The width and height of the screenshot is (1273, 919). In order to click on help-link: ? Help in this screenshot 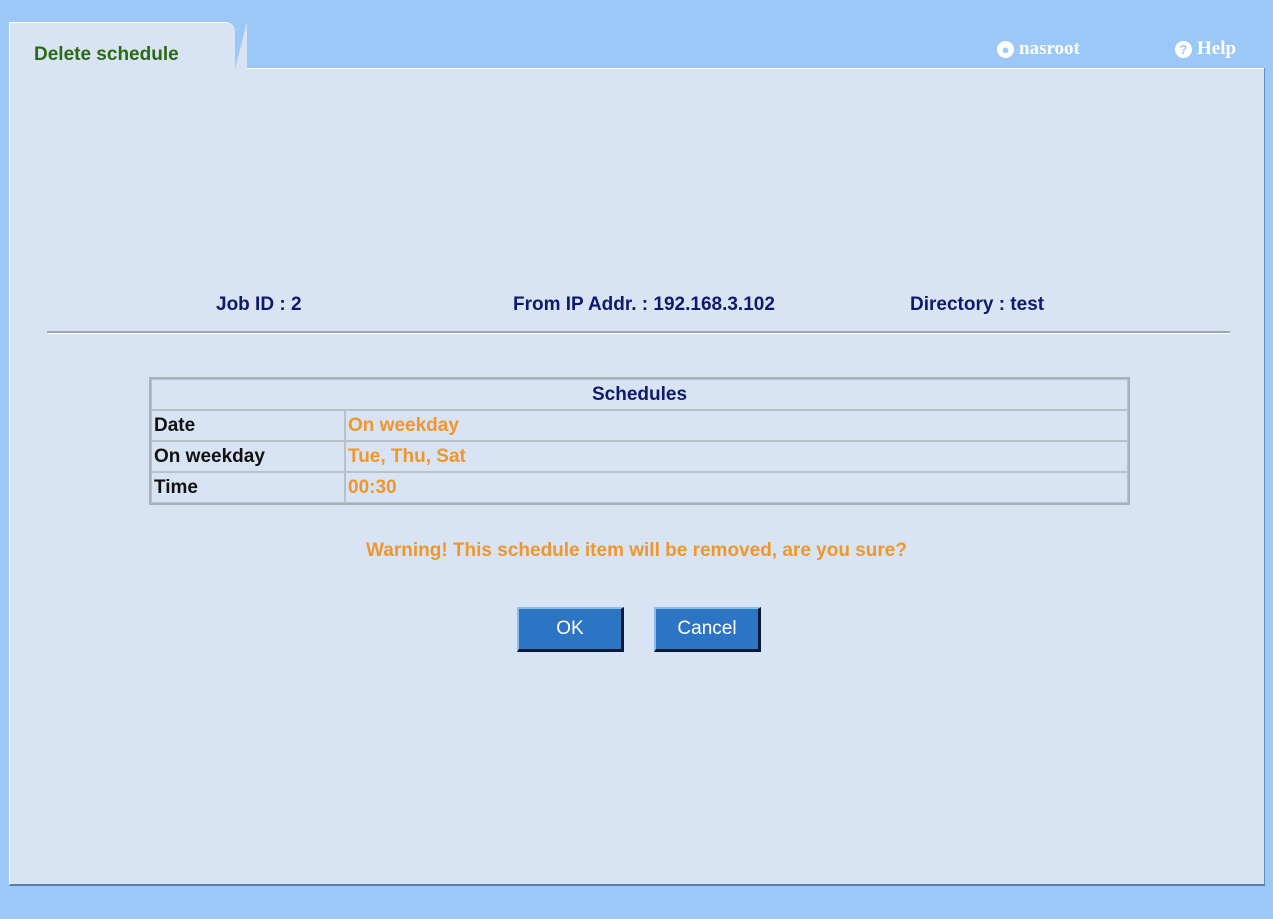, I will do `click(1205, 49)`.